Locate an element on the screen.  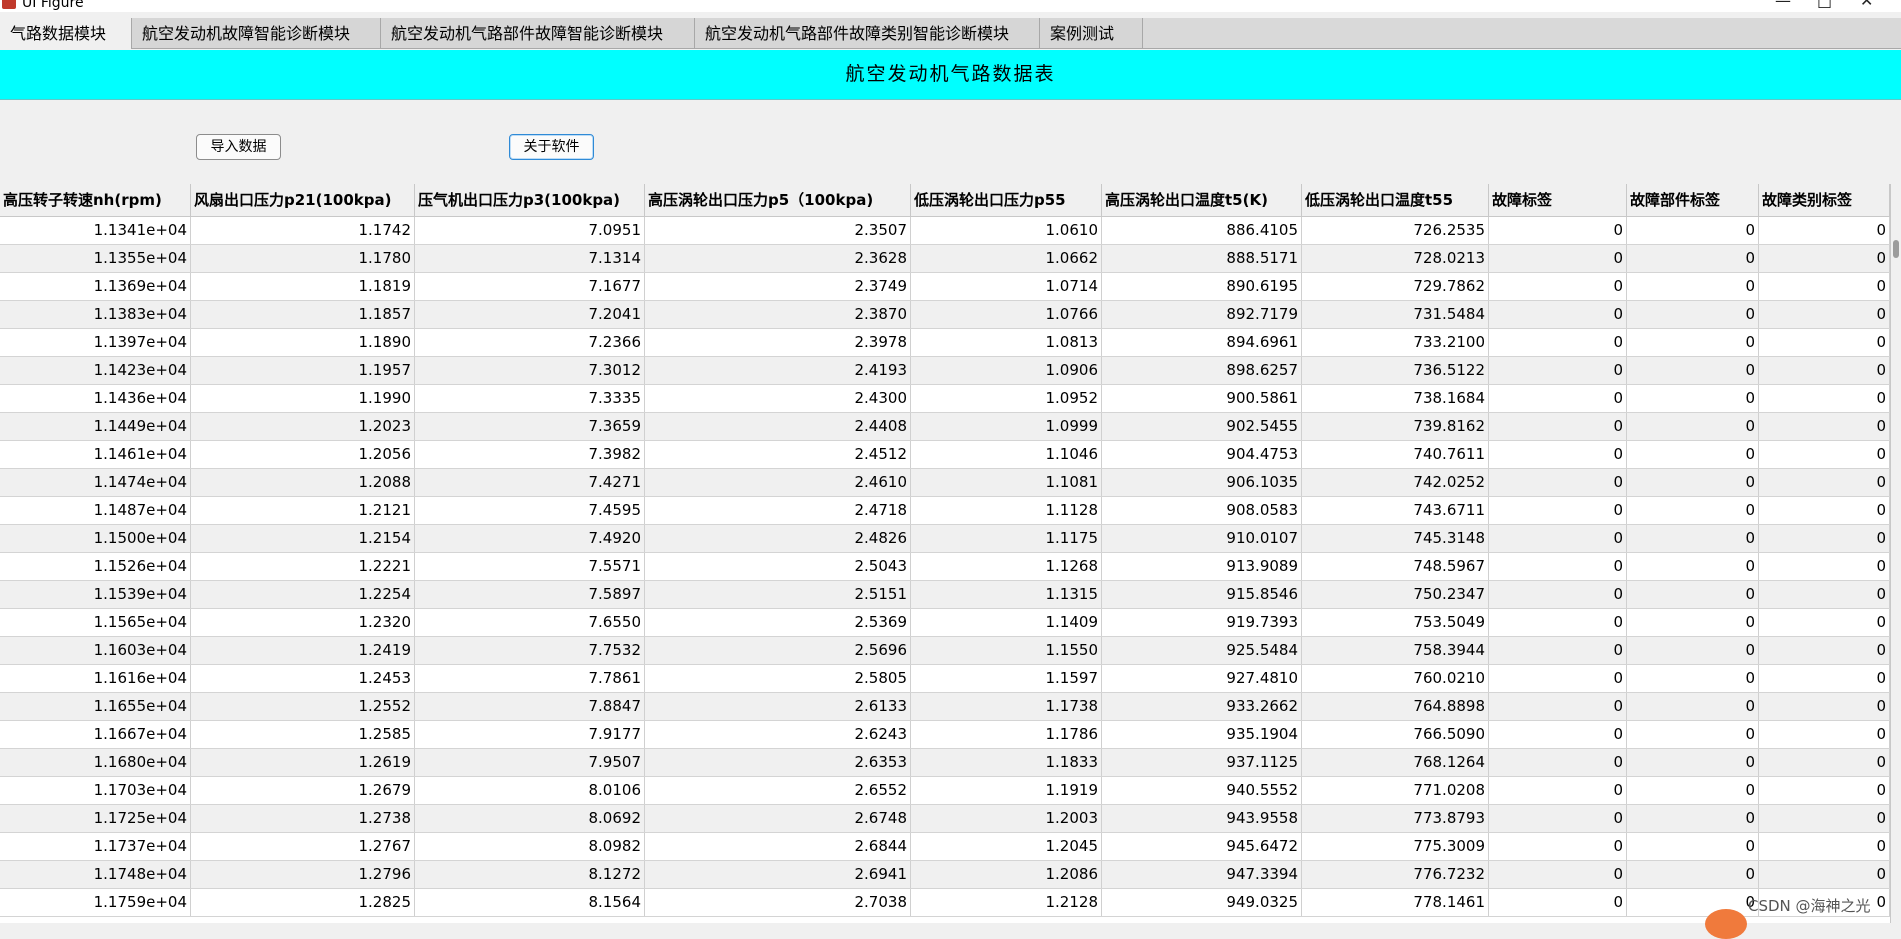
table-cell: 902.5455 is located at coordinates (1202, 426).